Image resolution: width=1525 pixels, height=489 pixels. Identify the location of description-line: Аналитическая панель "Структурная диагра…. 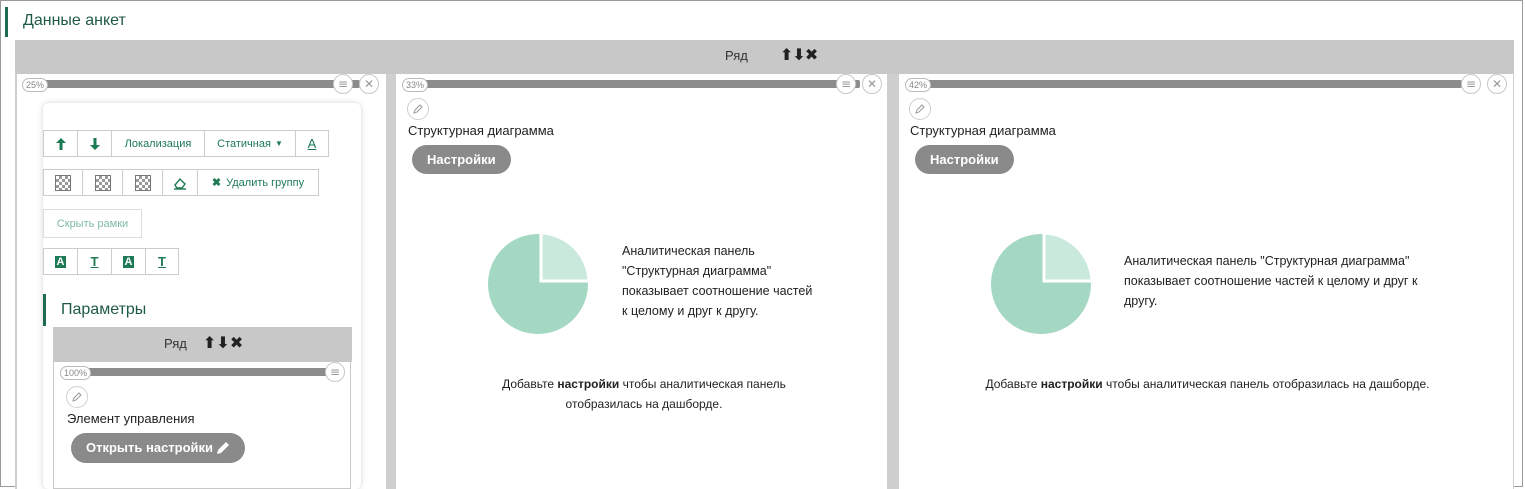
(1267, 261).